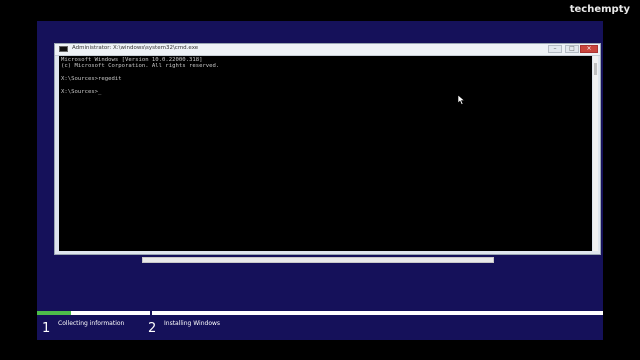 Image resolution: width=640 pixels, height=360 pixels. I want to click on maximize-button: □, so click(572, 49).